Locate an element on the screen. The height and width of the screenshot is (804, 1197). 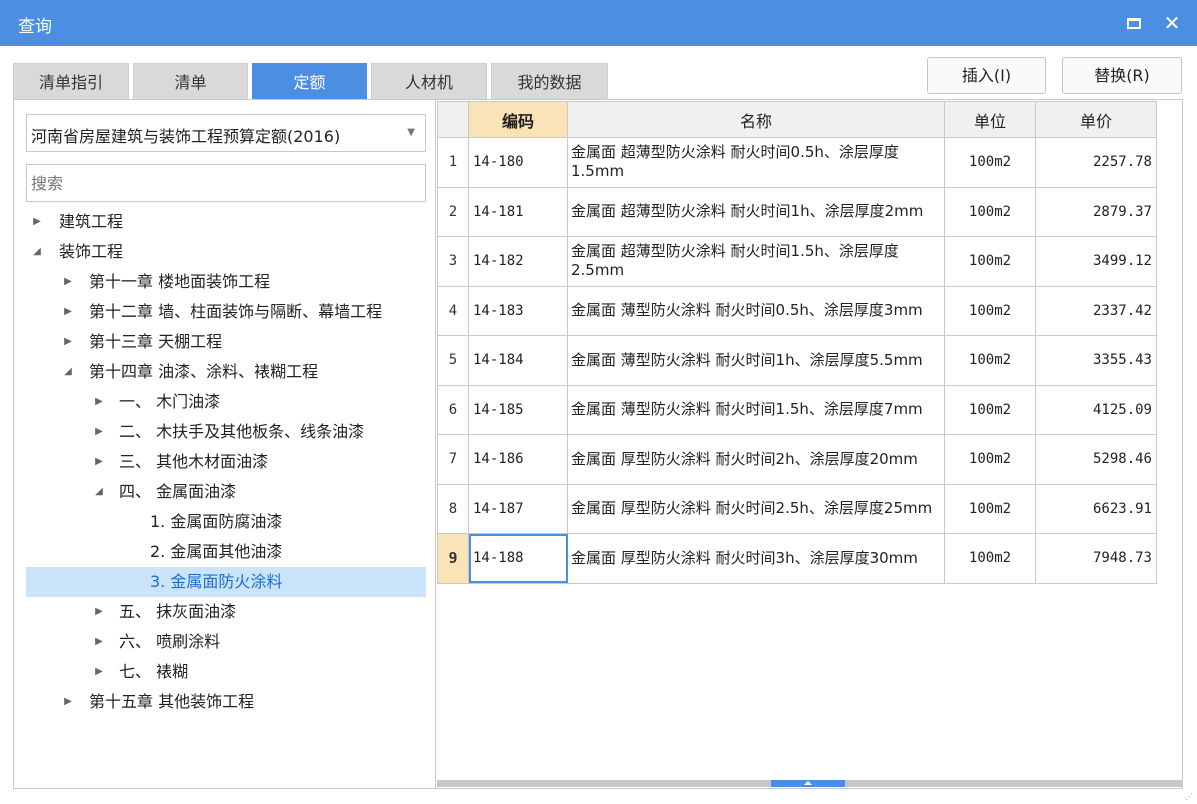
tree-item: 1. 金属面防腐油漆 is located at coordinates (226, 522).